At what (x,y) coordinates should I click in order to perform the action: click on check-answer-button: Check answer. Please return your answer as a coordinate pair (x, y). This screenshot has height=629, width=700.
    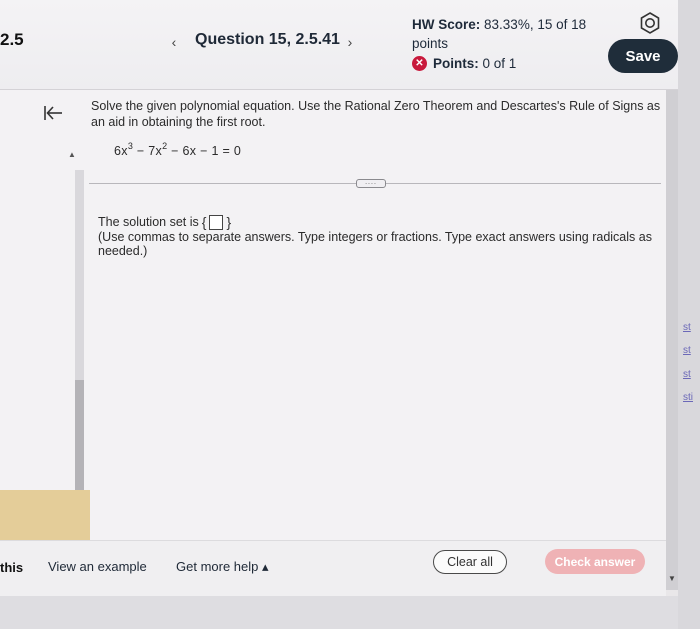
    Looking at the image, I should click on (595, 561).